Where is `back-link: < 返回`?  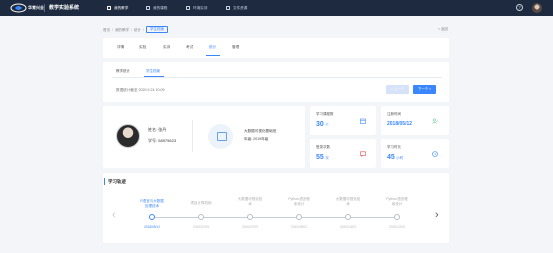 back-link: < 返回 is located at coordinates (443, 29).